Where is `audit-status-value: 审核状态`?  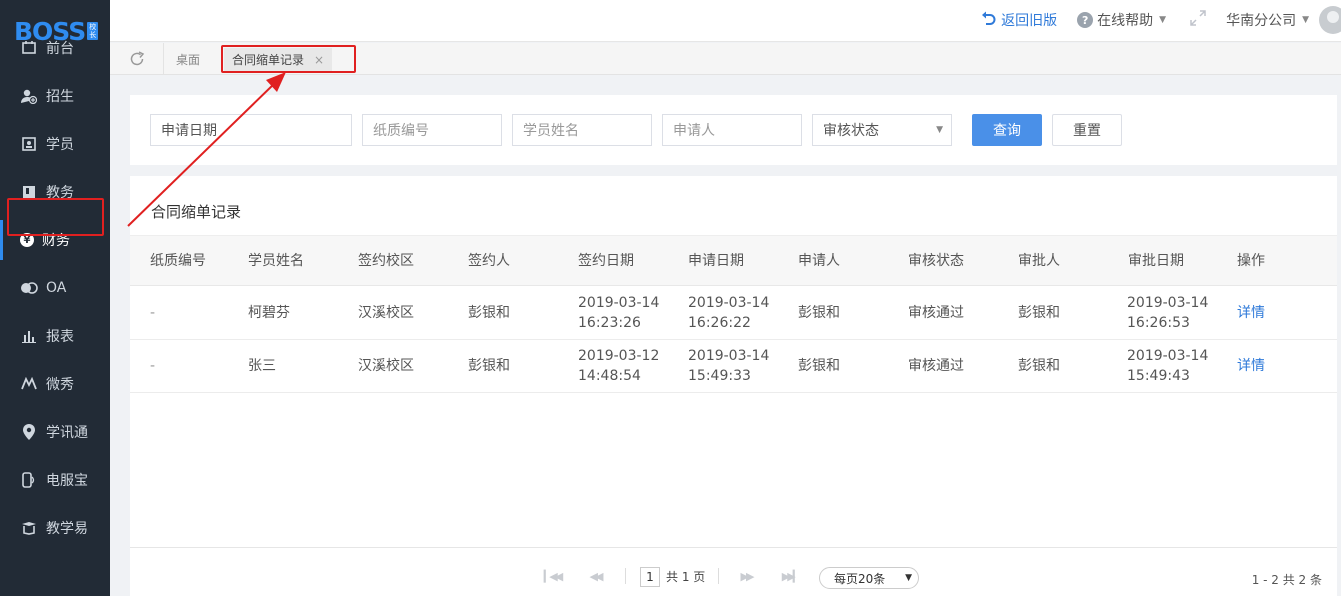
audit-status-value: 审核状态 is located at coordinates (851, 131).